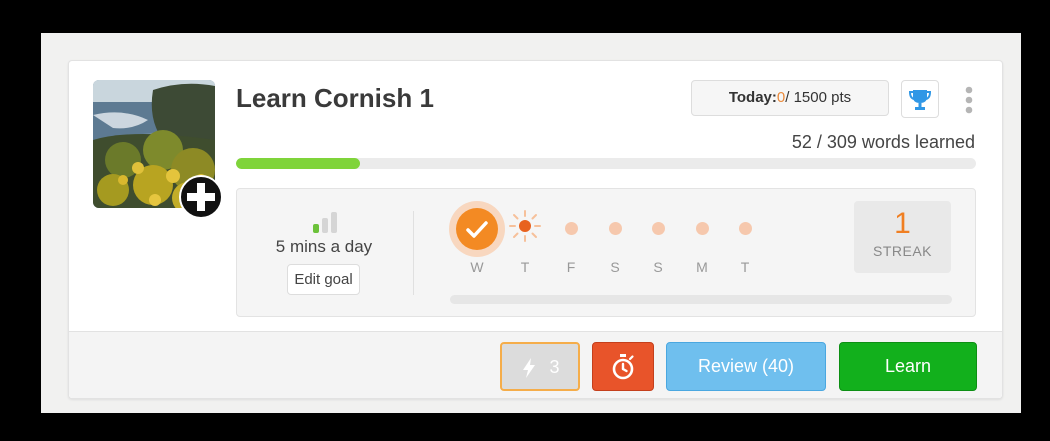 The height and width of the screenshot is (441, 1050). Describe the element at coordinates (324, 246) in the screenshot. I see `goal-text: 5 mins a day` at that location.